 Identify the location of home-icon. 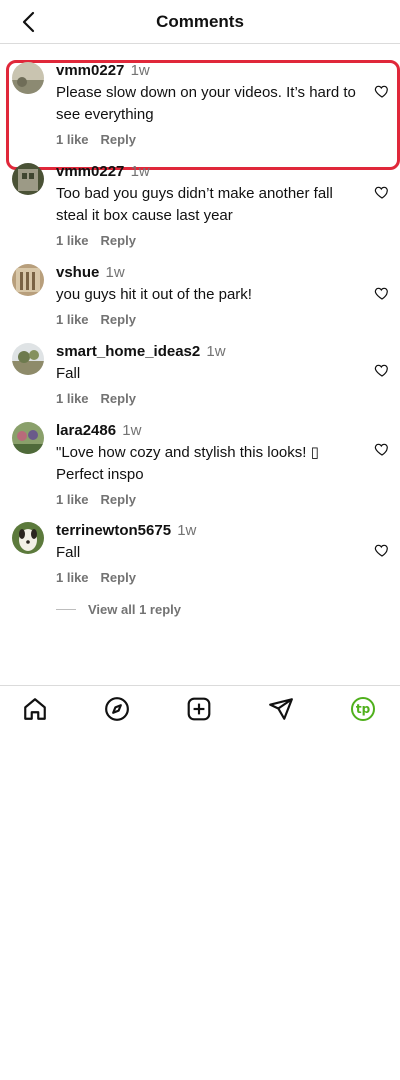
(35, 709).